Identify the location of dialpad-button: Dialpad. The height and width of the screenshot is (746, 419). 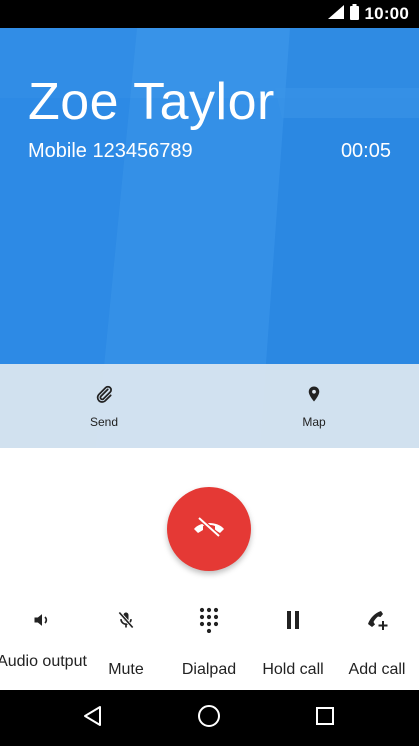
(209, 645).